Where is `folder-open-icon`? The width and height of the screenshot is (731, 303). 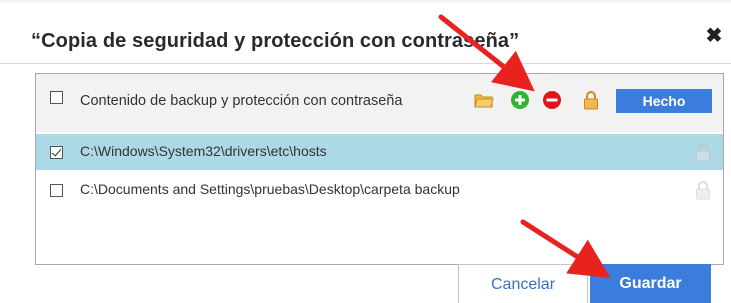
folder-open-icon is located at coordinates (484, 100).